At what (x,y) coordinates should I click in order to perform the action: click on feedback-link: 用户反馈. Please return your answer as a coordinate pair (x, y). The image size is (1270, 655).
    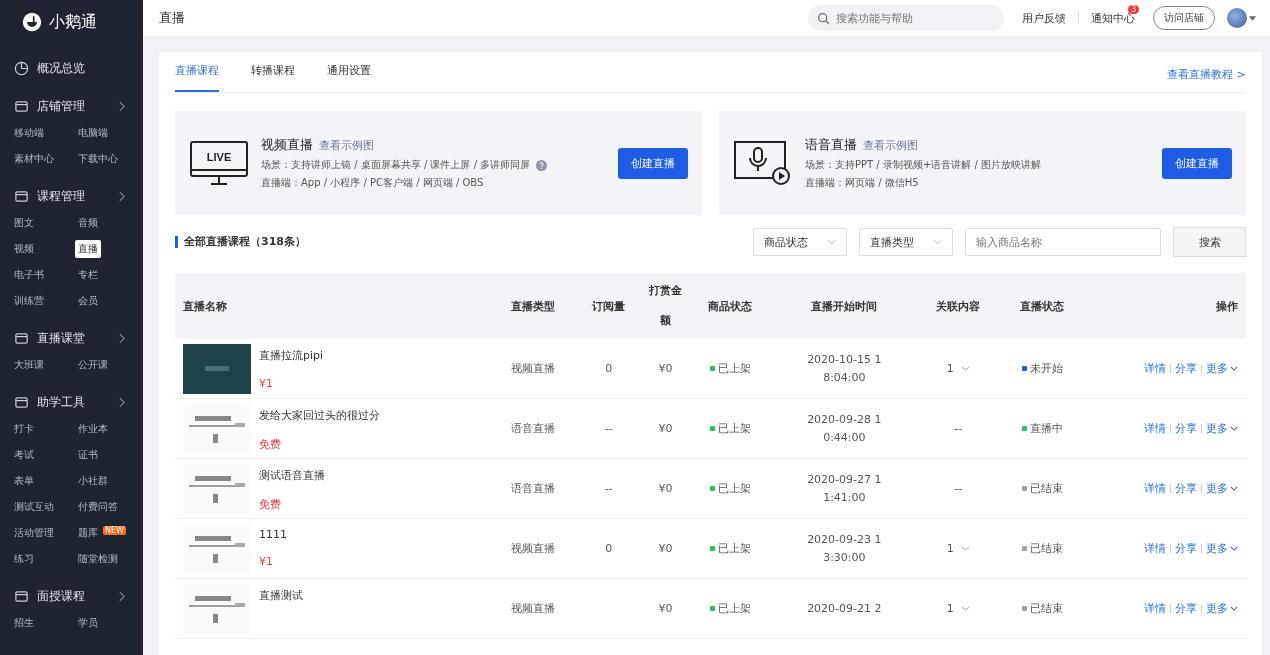
    Looking at the image, I should click on (1044, 18).